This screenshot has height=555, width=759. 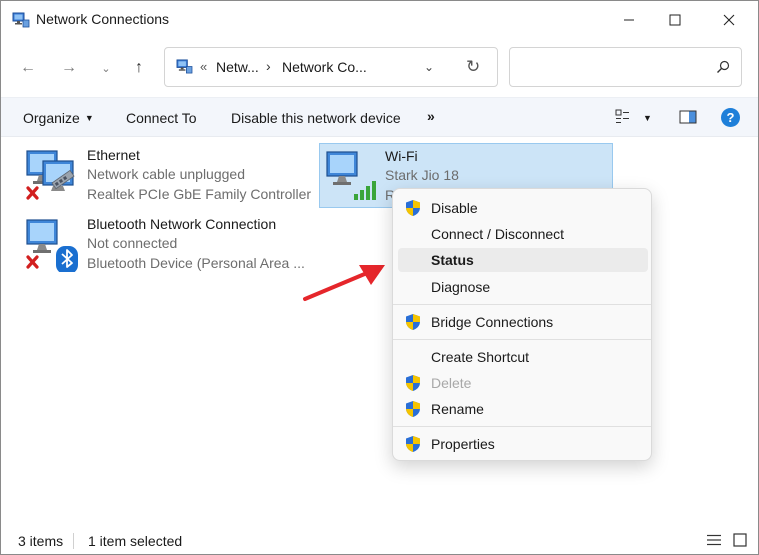 I want to click on maximize-icon, so click(x=675, y=20).